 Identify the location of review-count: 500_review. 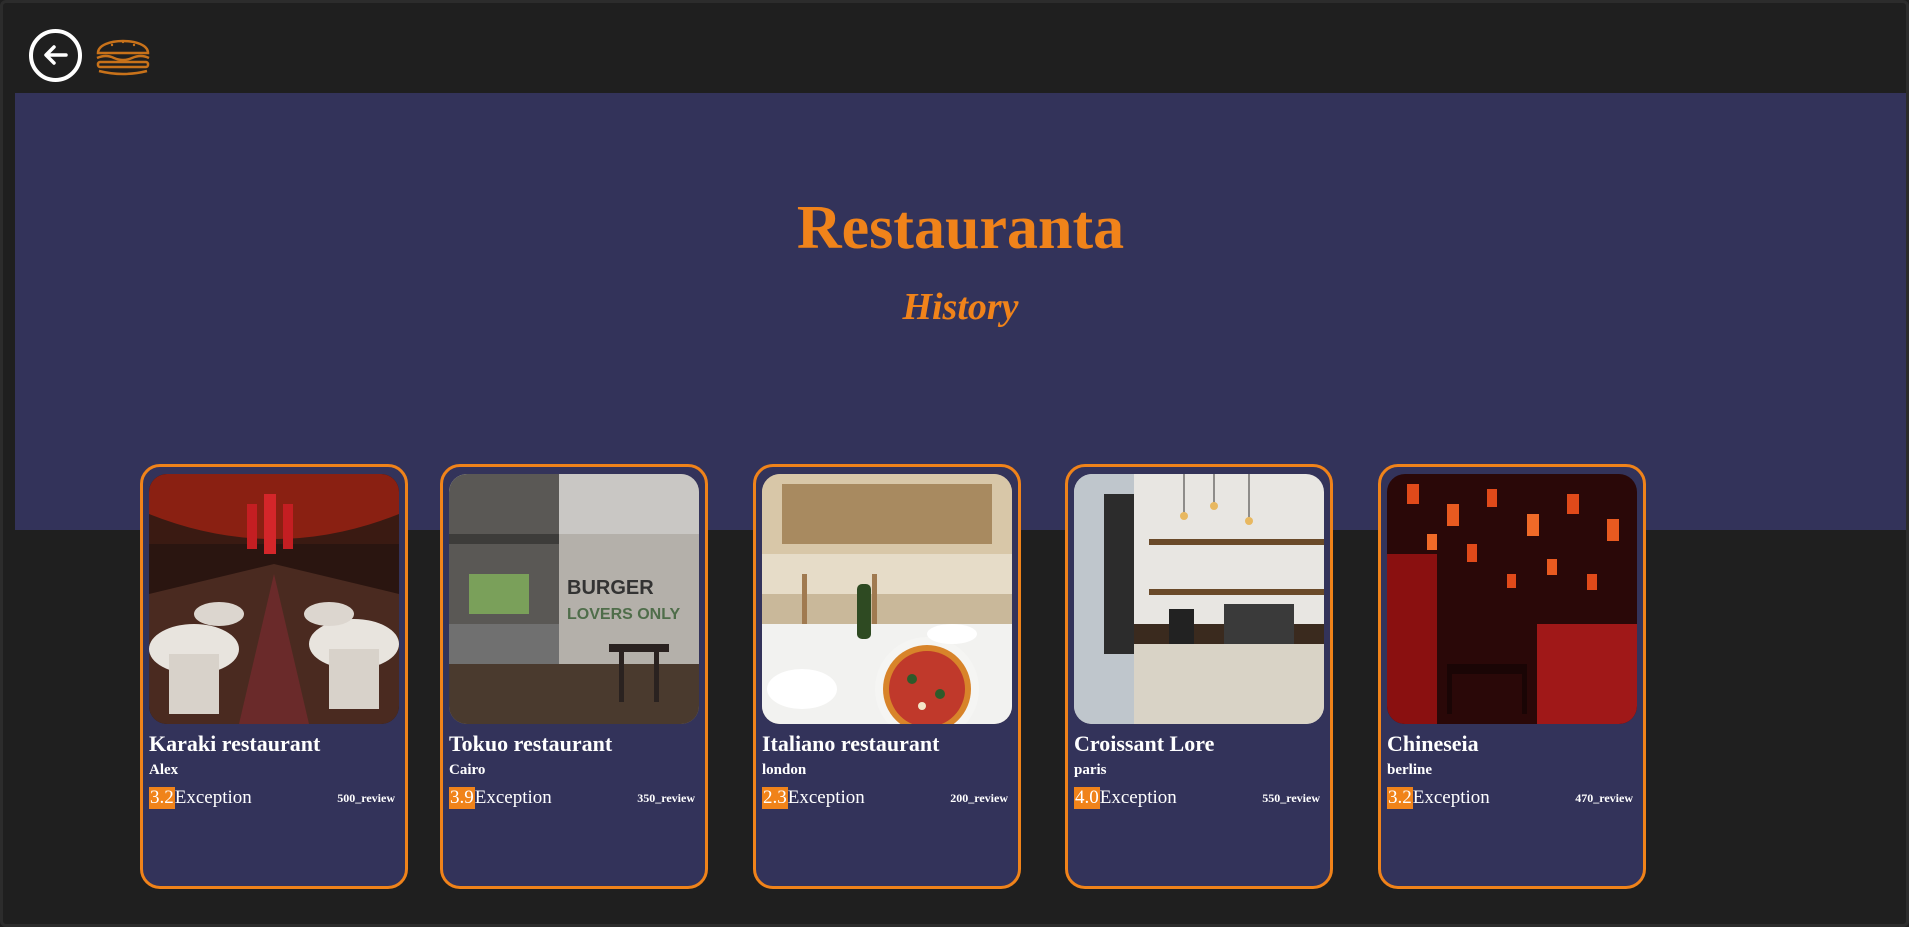
(366, 797).